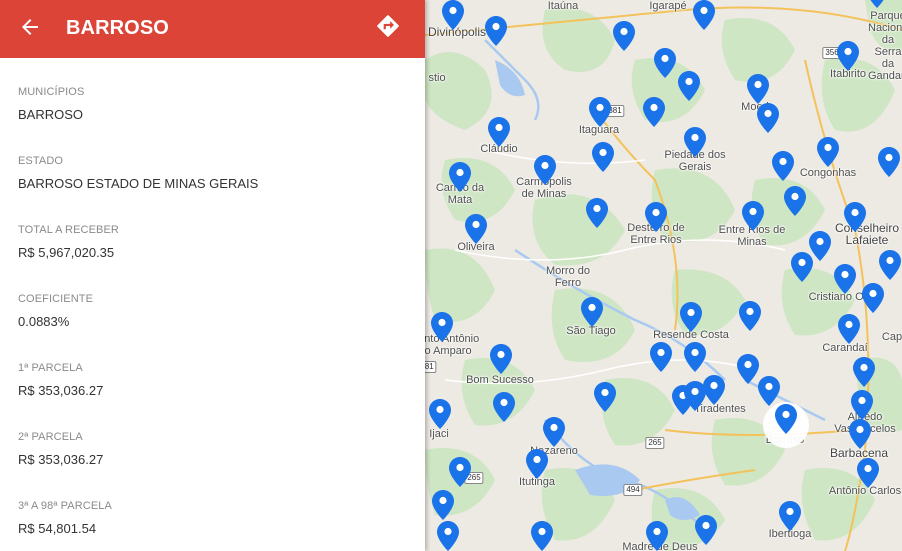  What do you see at coordinates (50, 437) in the screenshot?
I see `field-label: 2ª PARCELA` at bounding box center [50, 437].